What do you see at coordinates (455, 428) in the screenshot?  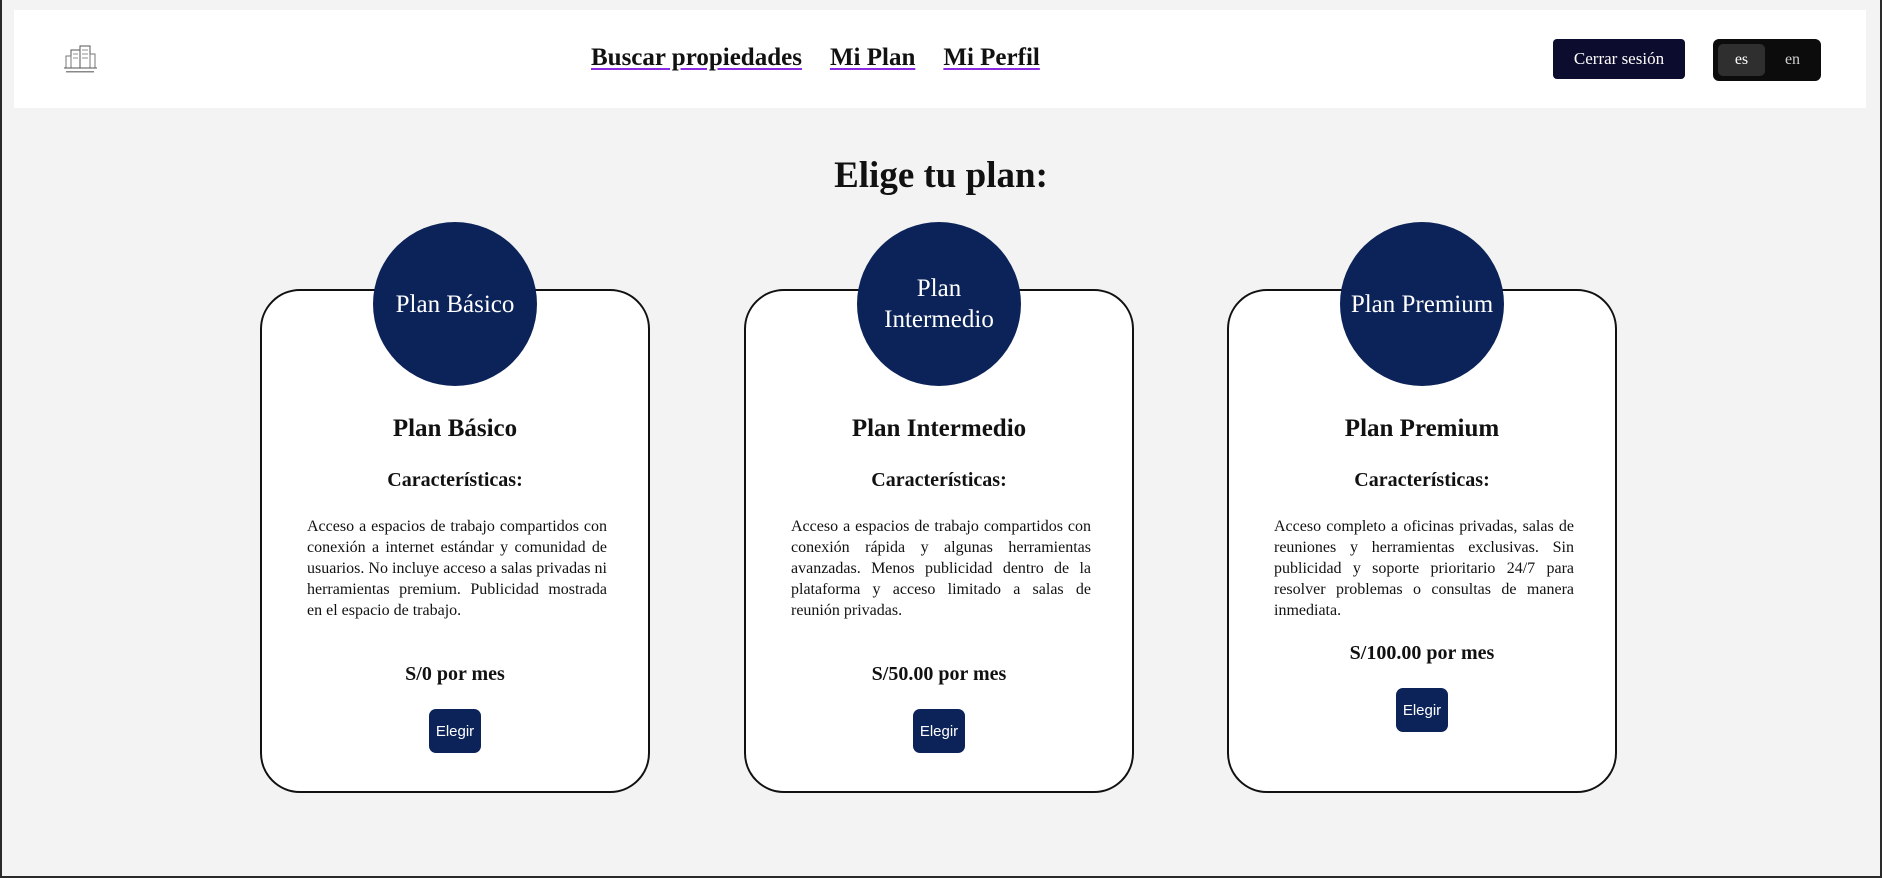 I see `plan-name: Plan Básico` at bounding box center [455, 428].